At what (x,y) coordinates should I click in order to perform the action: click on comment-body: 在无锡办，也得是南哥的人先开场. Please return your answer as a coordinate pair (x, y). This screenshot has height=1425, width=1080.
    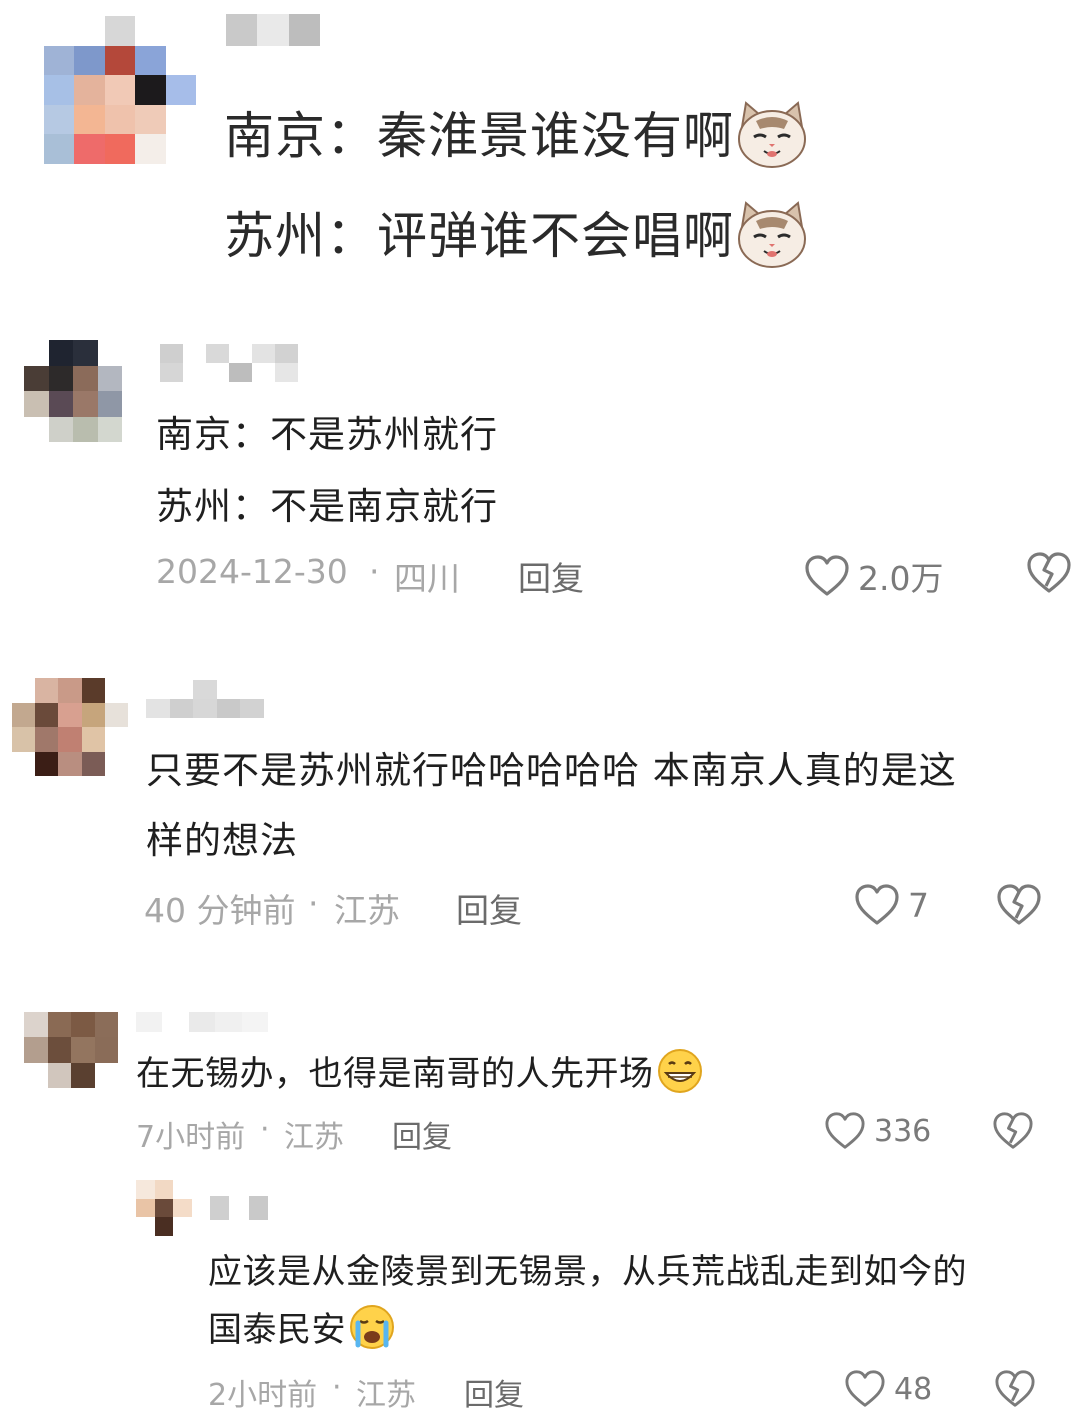
    Looking at the image, I should click on (586, 1076).